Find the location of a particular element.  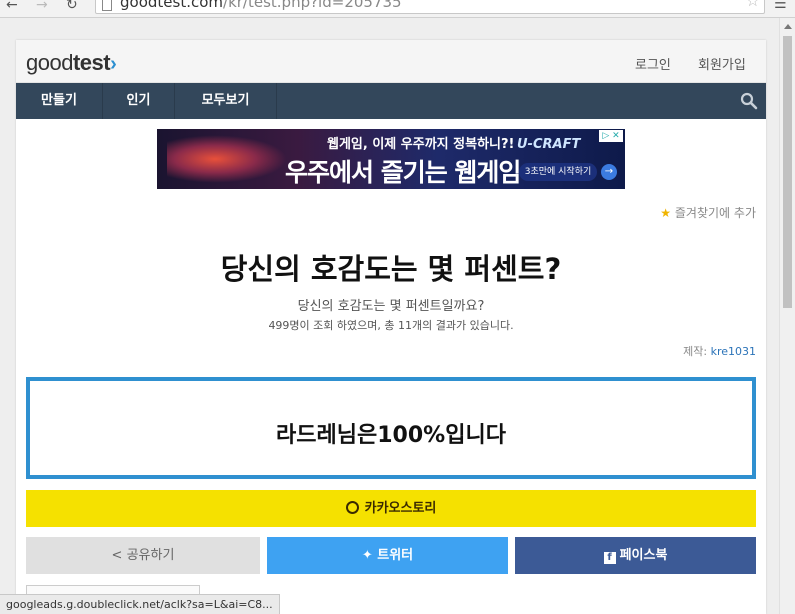

main-menu: 만들기 인기 모두보기 is located at coordinates (391, 101).